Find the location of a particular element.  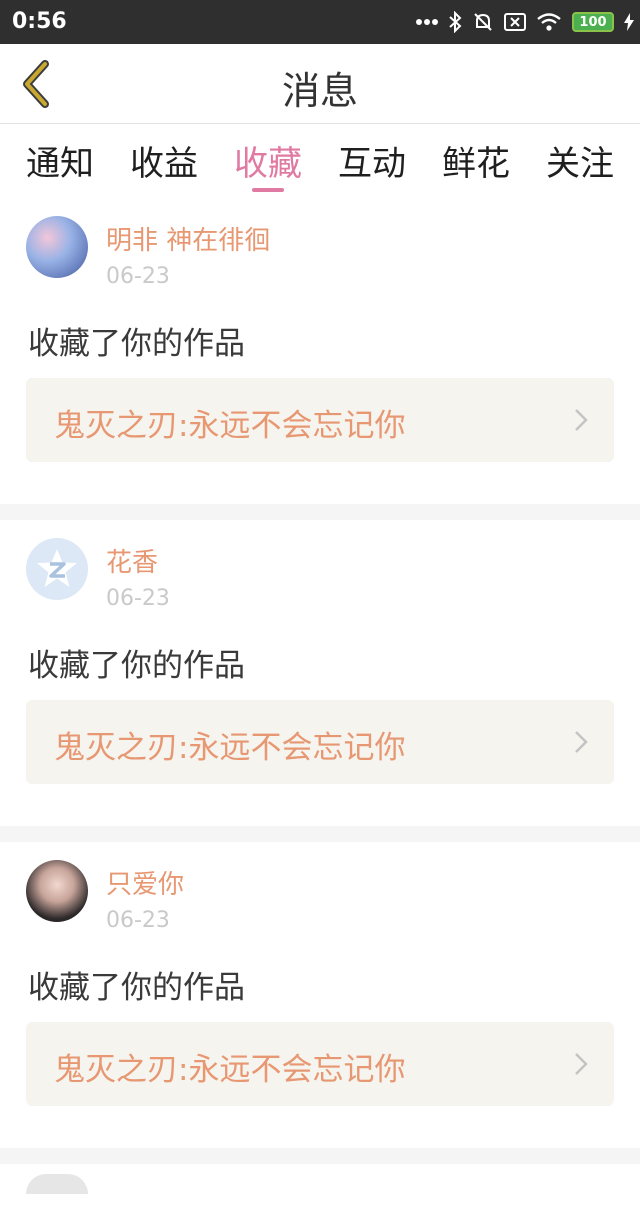

list-item-partial is located at coordinates (320, 1189).